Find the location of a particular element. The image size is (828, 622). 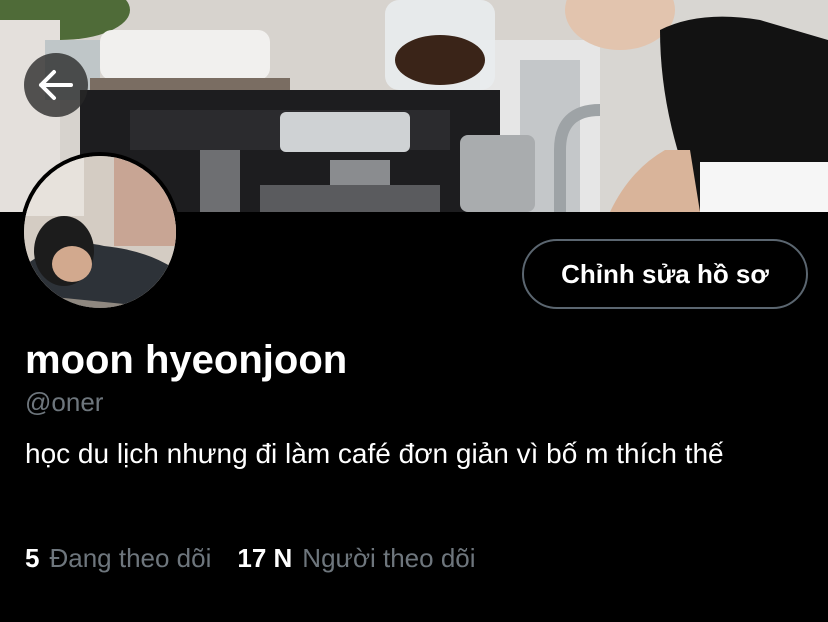

display-name: moon hyeonjoon is located at coordinates (186, 360).